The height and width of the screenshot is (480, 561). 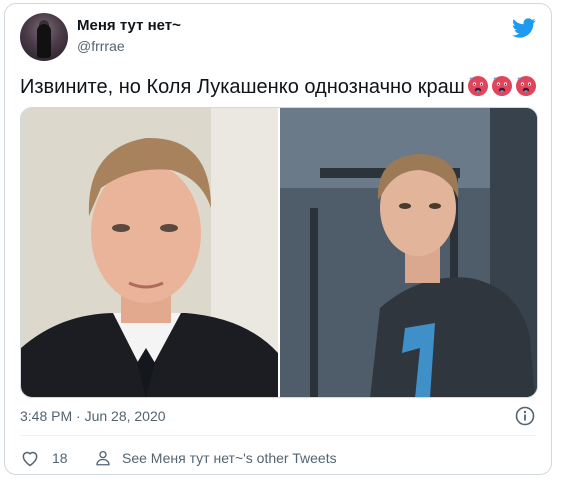 I want to click on author-handle: @frrrae, so click(x=101, y=46).